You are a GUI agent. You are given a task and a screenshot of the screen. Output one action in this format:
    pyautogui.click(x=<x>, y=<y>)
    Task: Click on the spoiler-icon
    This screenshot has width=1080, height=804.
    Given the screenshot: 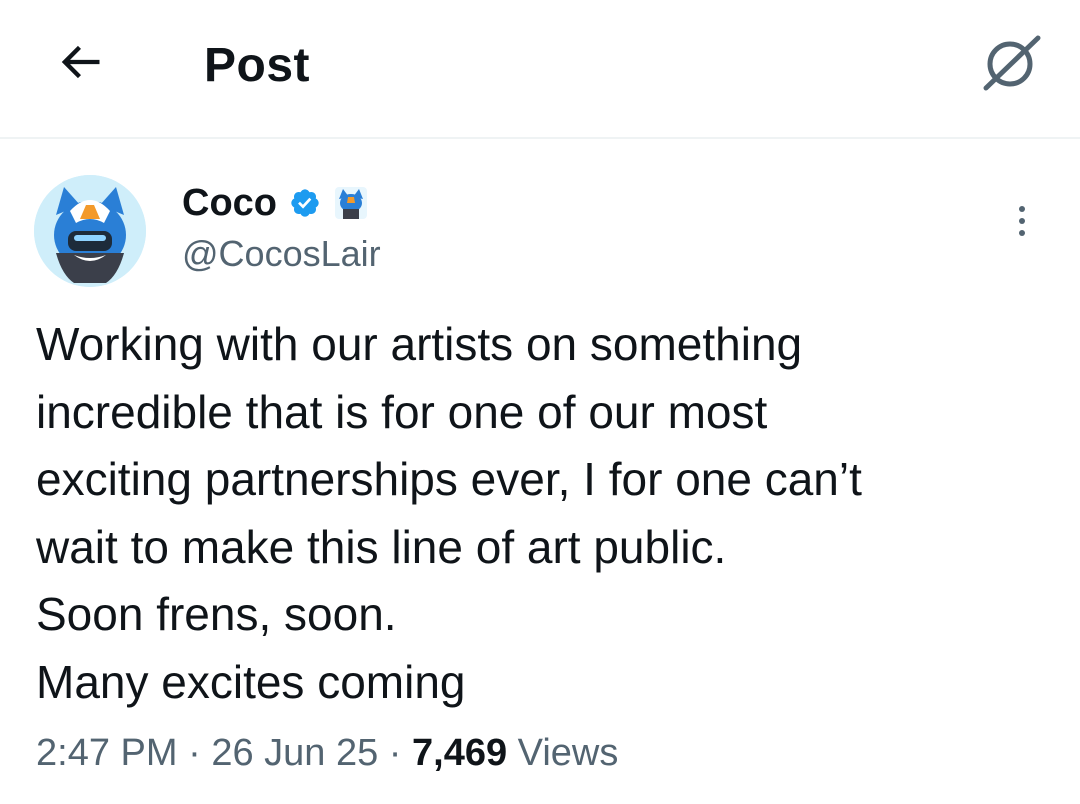 What is the action you would take?
    pyautogui.click(x=1012, y=64)
    